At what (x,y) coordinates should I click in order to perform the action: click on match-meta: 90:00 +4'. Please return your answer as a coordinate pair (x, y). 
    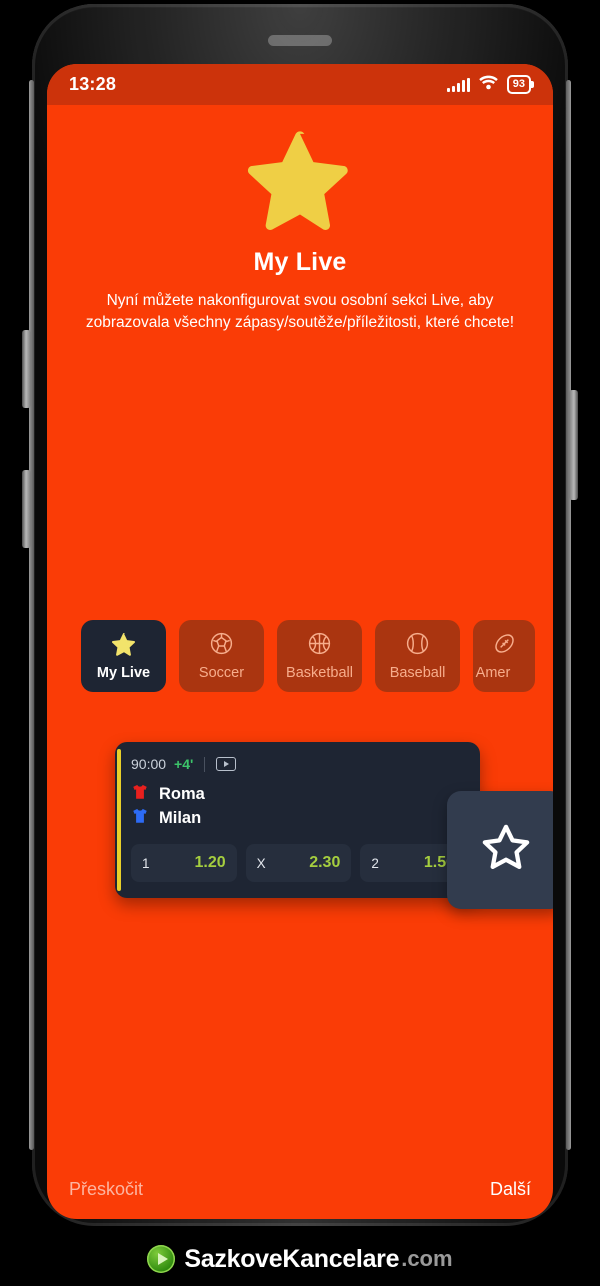
    Looking at the image, I should click on (298, 764).